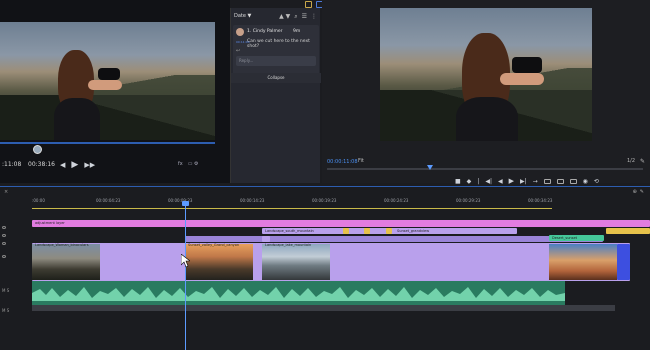 Image resolution: width=650 pixels, height=350 pixels. Describe the element at coordinates (108, 200) in the screenshot. I see `tick-label: 00:00:04:23` at that location.